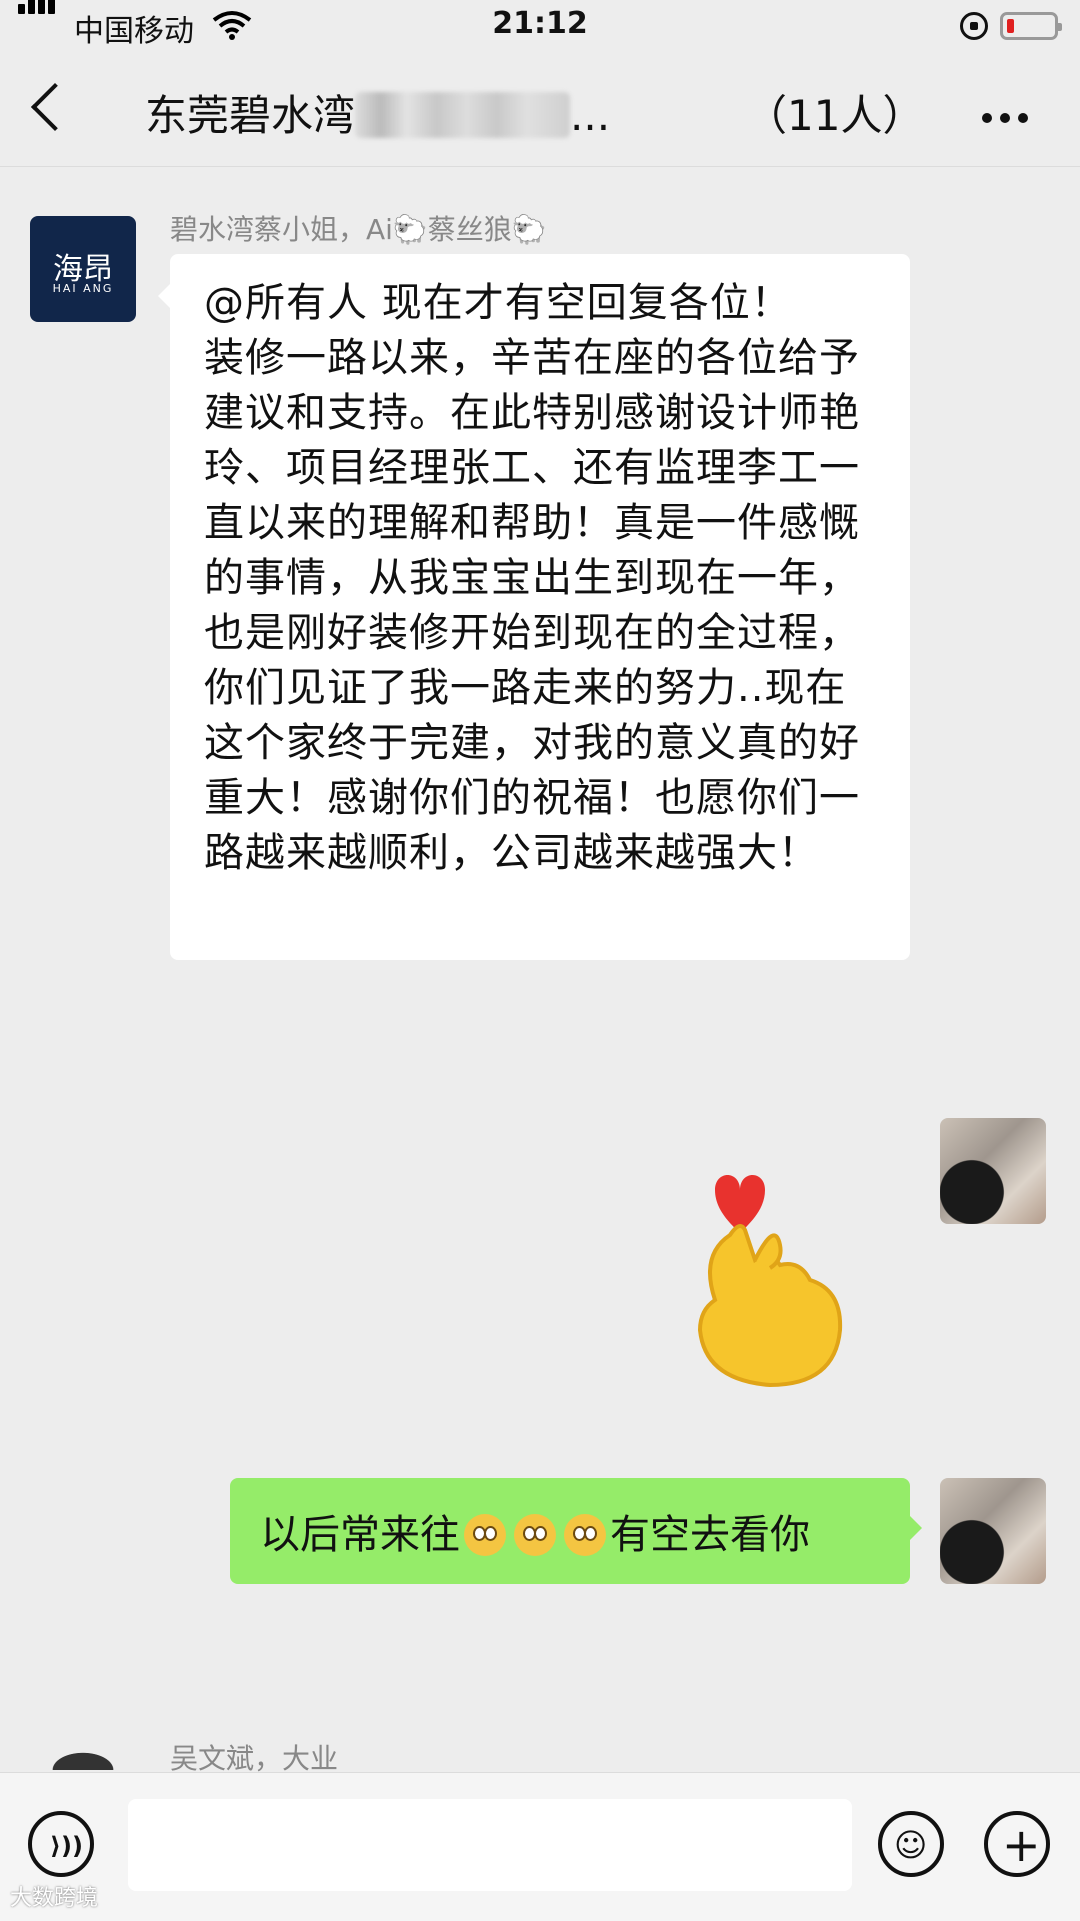  I want to click on rotation-lock-icon, so click(974, 26).